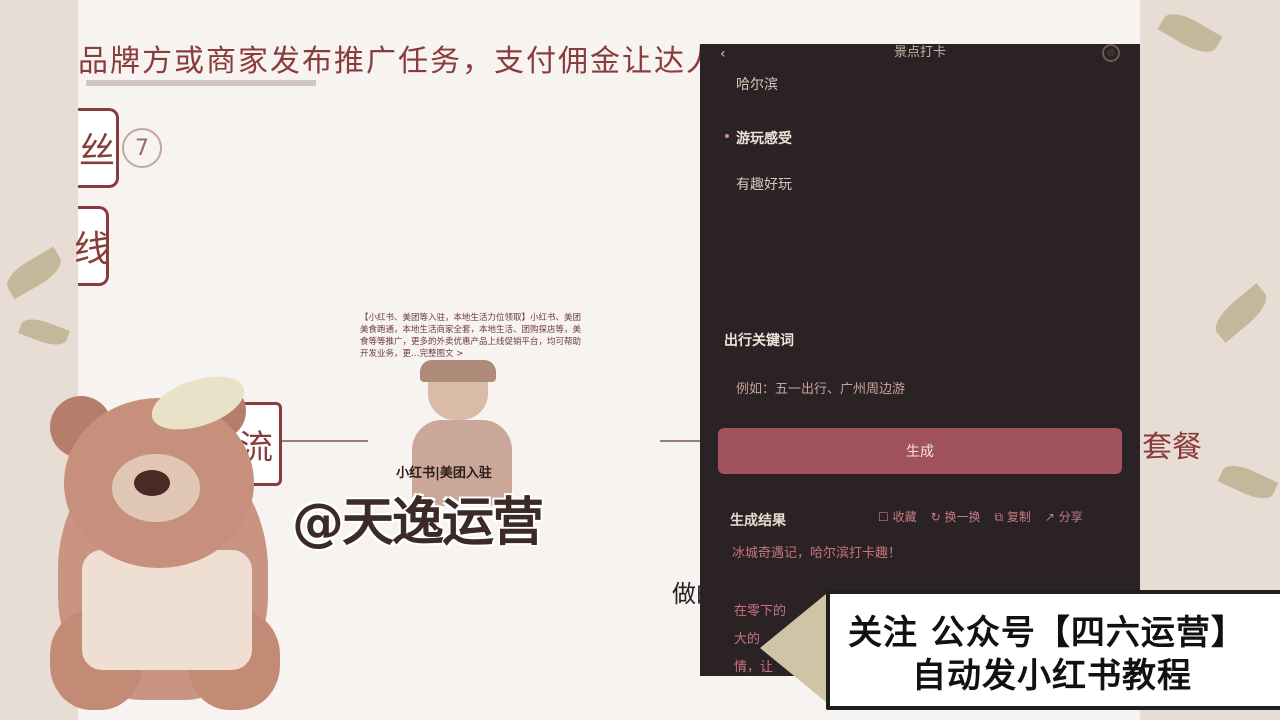  Describe the element at coordinates (956, 516) in the screenshot. I see `swap-button: ↻ 换一换` at that location.